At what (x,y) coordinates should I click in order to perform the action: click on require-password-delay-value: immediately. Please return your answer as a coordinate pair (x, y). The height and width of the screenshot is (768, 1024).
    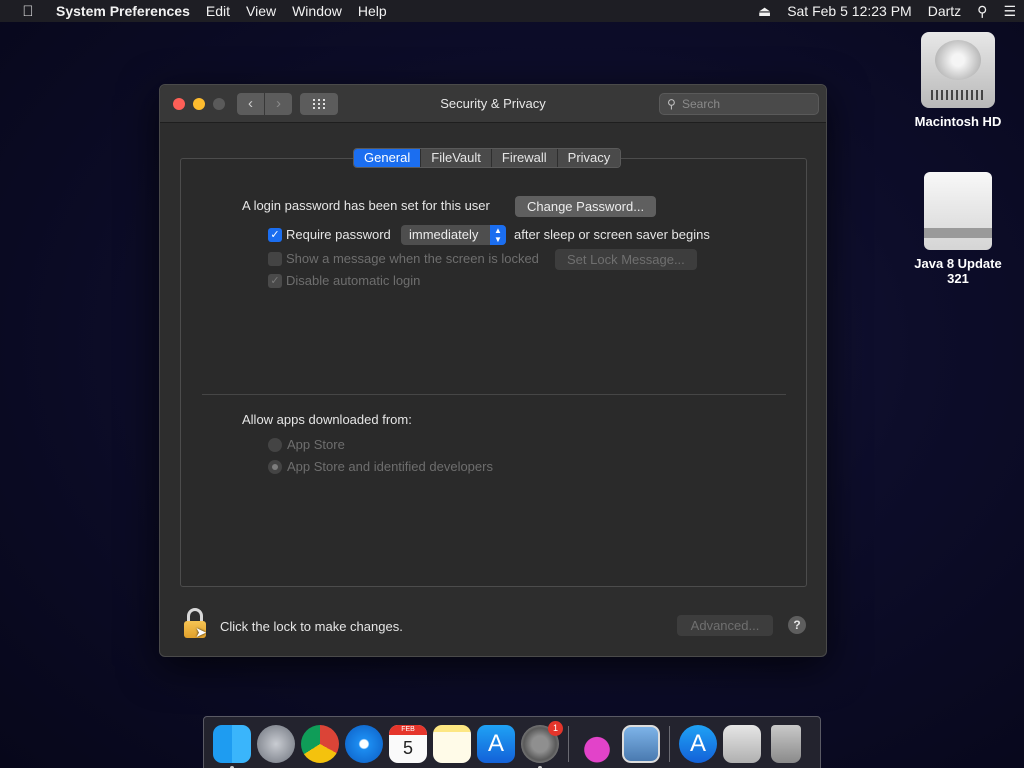
    Looking at the image, I should click on (444, 234).